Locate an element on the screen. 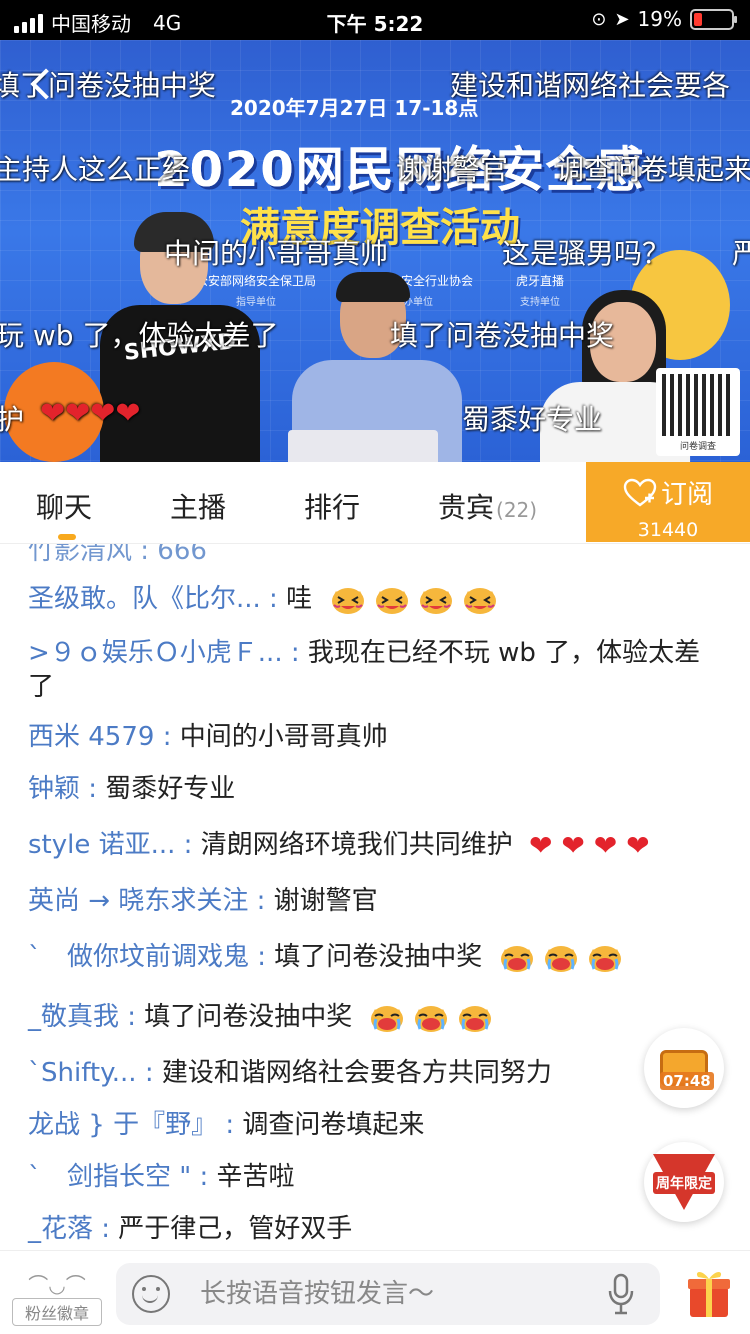 This screenshot has width=750, height=1334. fan-badge-label: 粉丝徽章 is located at coordinates (57, 1312).